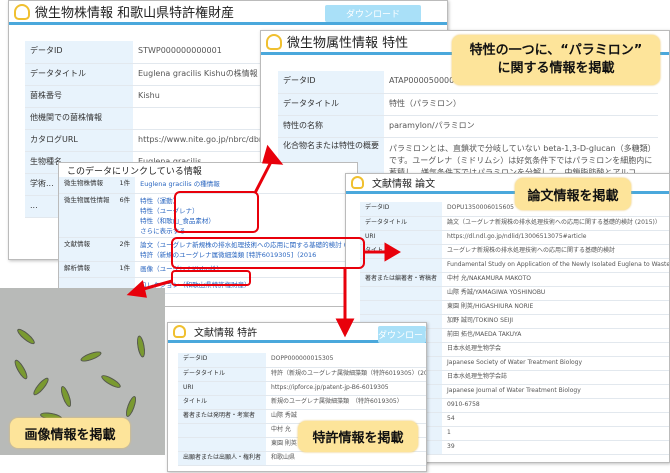  I want to click on patent-title: 文献情報 特許, so click(226, 333).